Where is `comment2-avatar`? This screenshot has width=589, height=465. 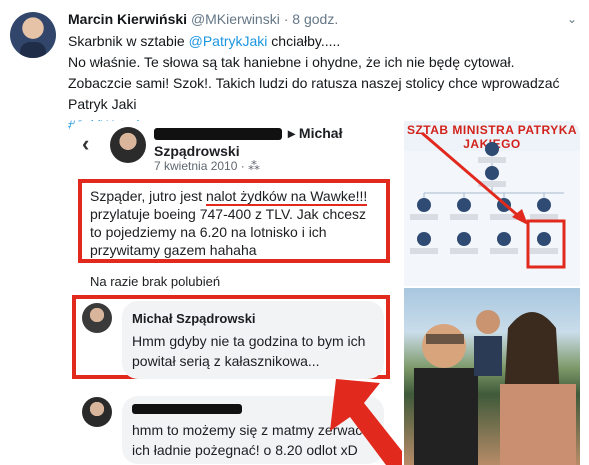
comment2-avatar is located at coordinates (97, 412).